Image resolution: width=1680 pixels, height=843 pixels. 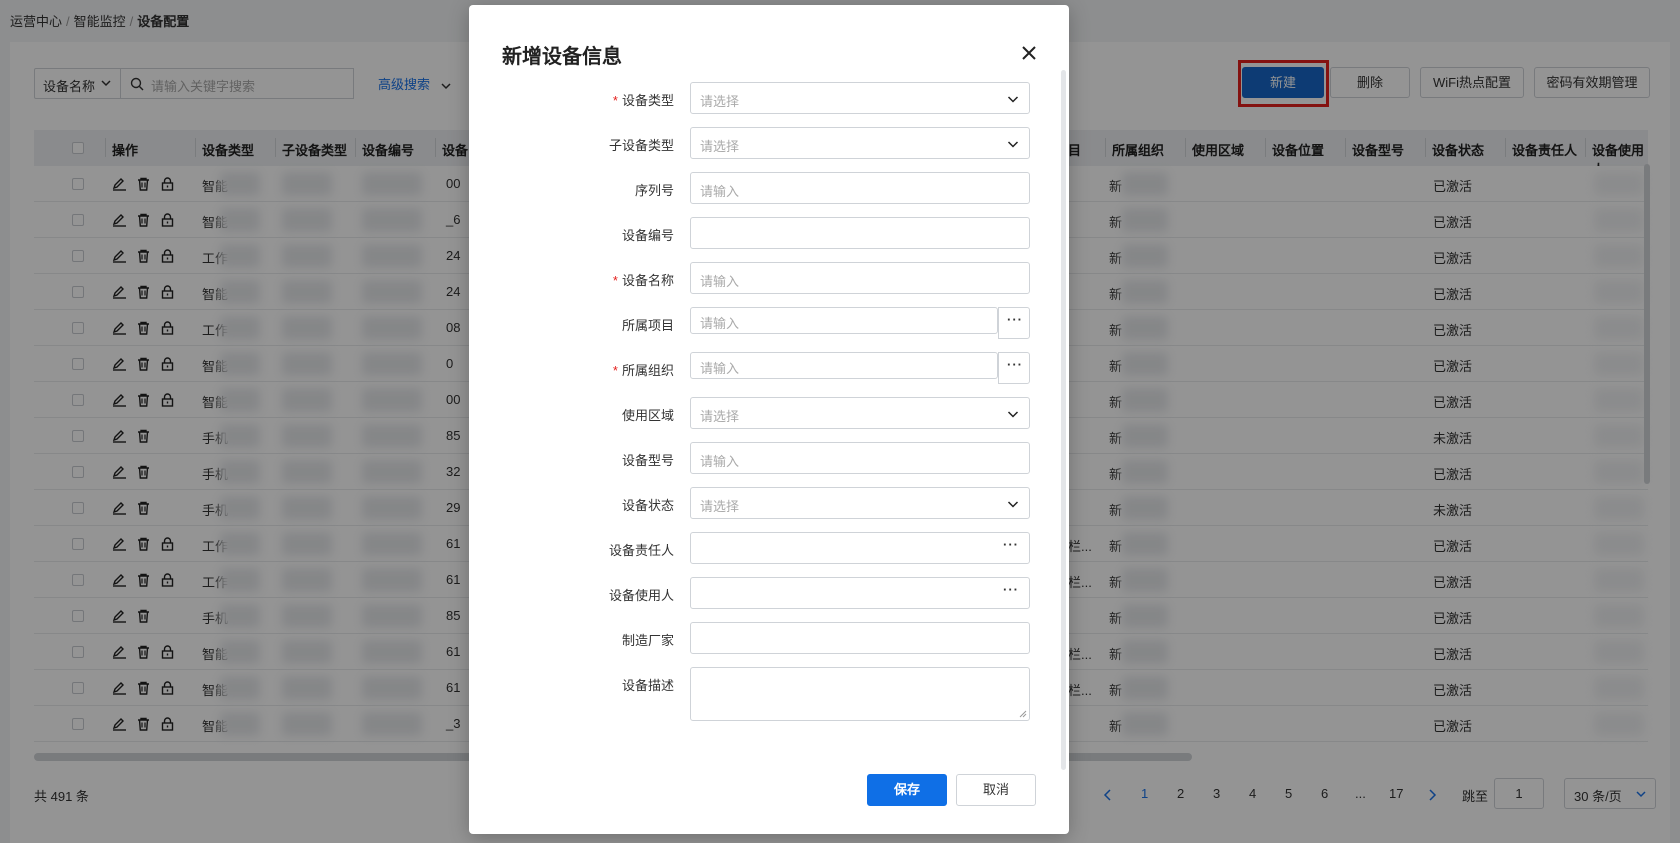 I want to click on field-label-text: 使用区域, so click(x=647, y=415).